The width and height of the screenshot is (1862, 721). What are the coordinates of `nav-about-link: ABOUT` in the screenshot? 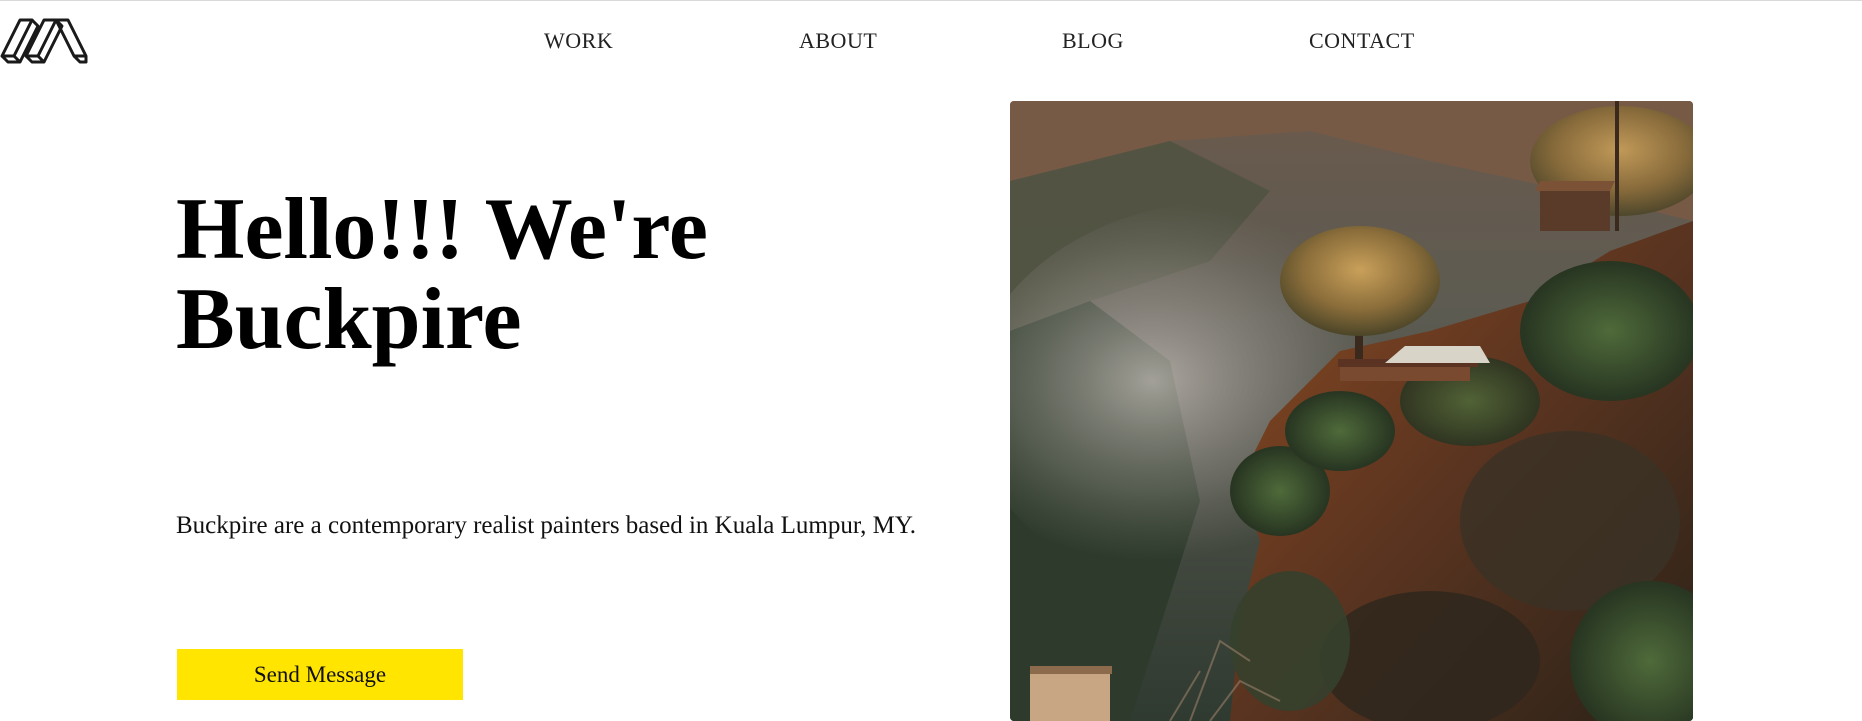 It's located at (838, 41).